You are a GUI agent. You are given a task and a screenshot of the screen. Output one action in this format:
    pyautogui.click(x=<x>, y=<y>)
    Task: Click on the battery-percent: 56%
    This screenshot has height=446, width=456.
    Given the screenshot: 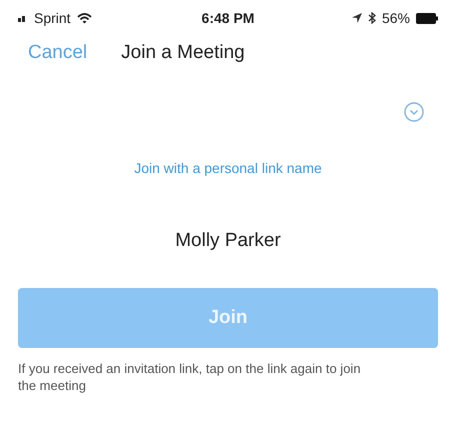 What is the action you would take?
    pyautogui.click(x=396, y=18)
    